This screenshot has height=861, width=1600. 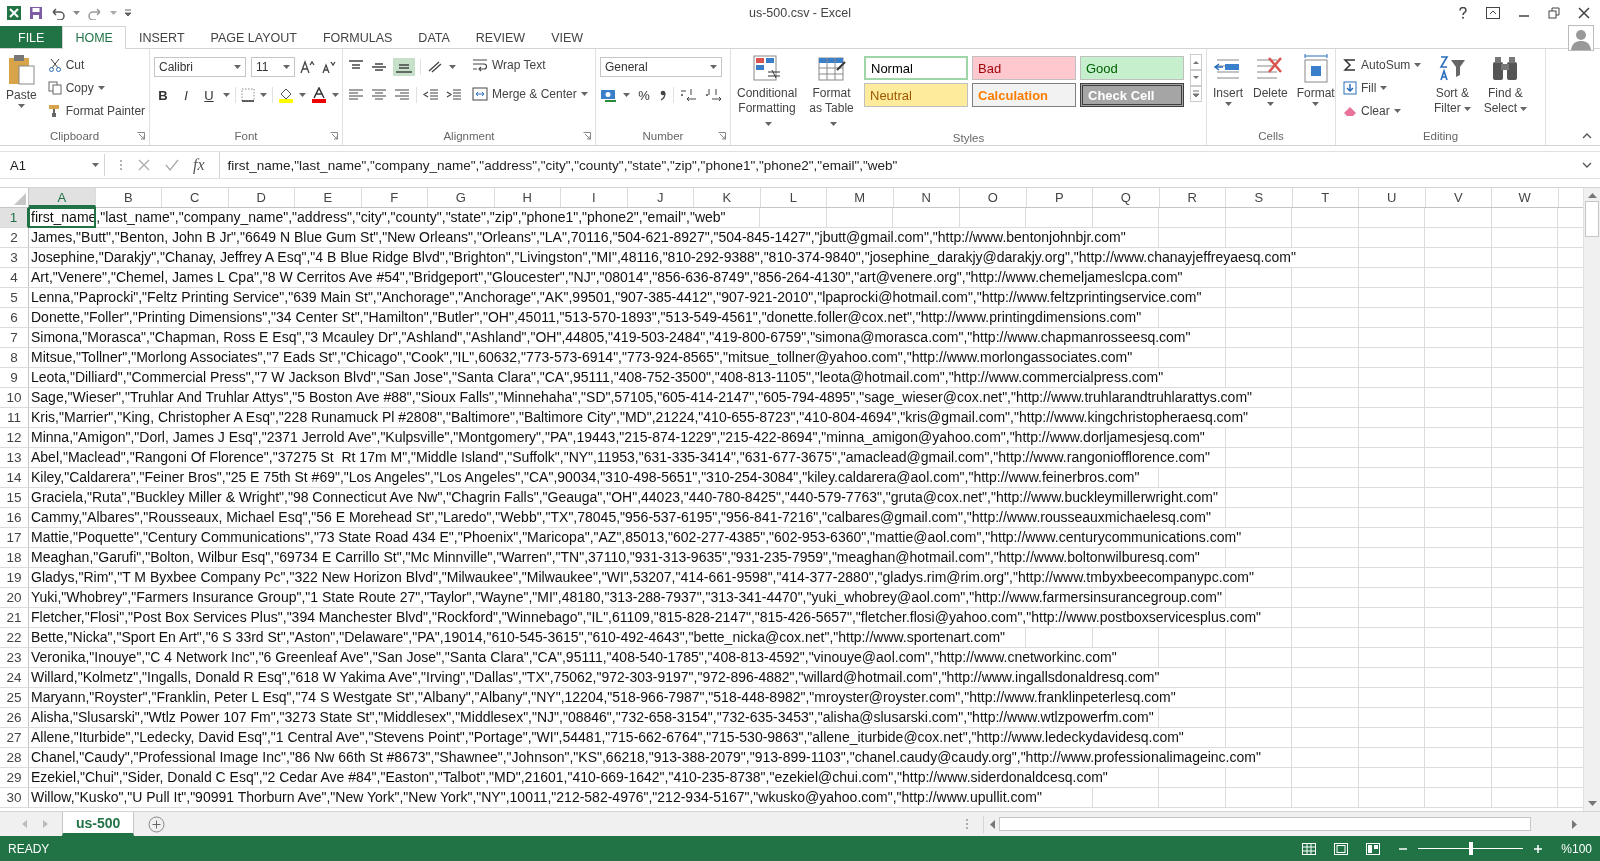 I want to click on italic-button: I, so click(x=186, y=95).